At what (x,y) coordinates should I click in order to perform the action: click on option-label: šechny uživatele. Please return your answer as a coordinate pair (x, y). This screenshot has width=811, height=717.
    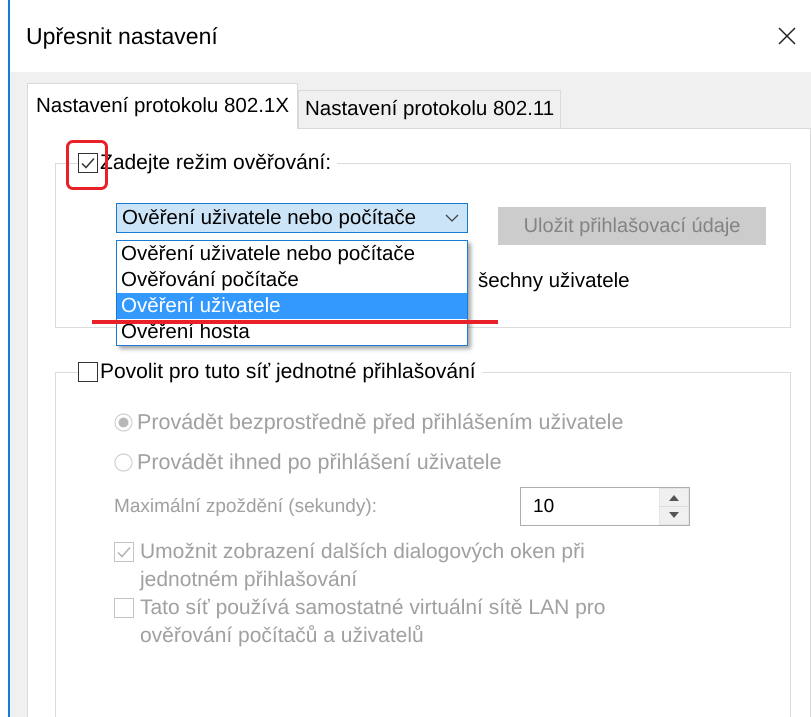
    Looking at the image, I should click on (554, 281).